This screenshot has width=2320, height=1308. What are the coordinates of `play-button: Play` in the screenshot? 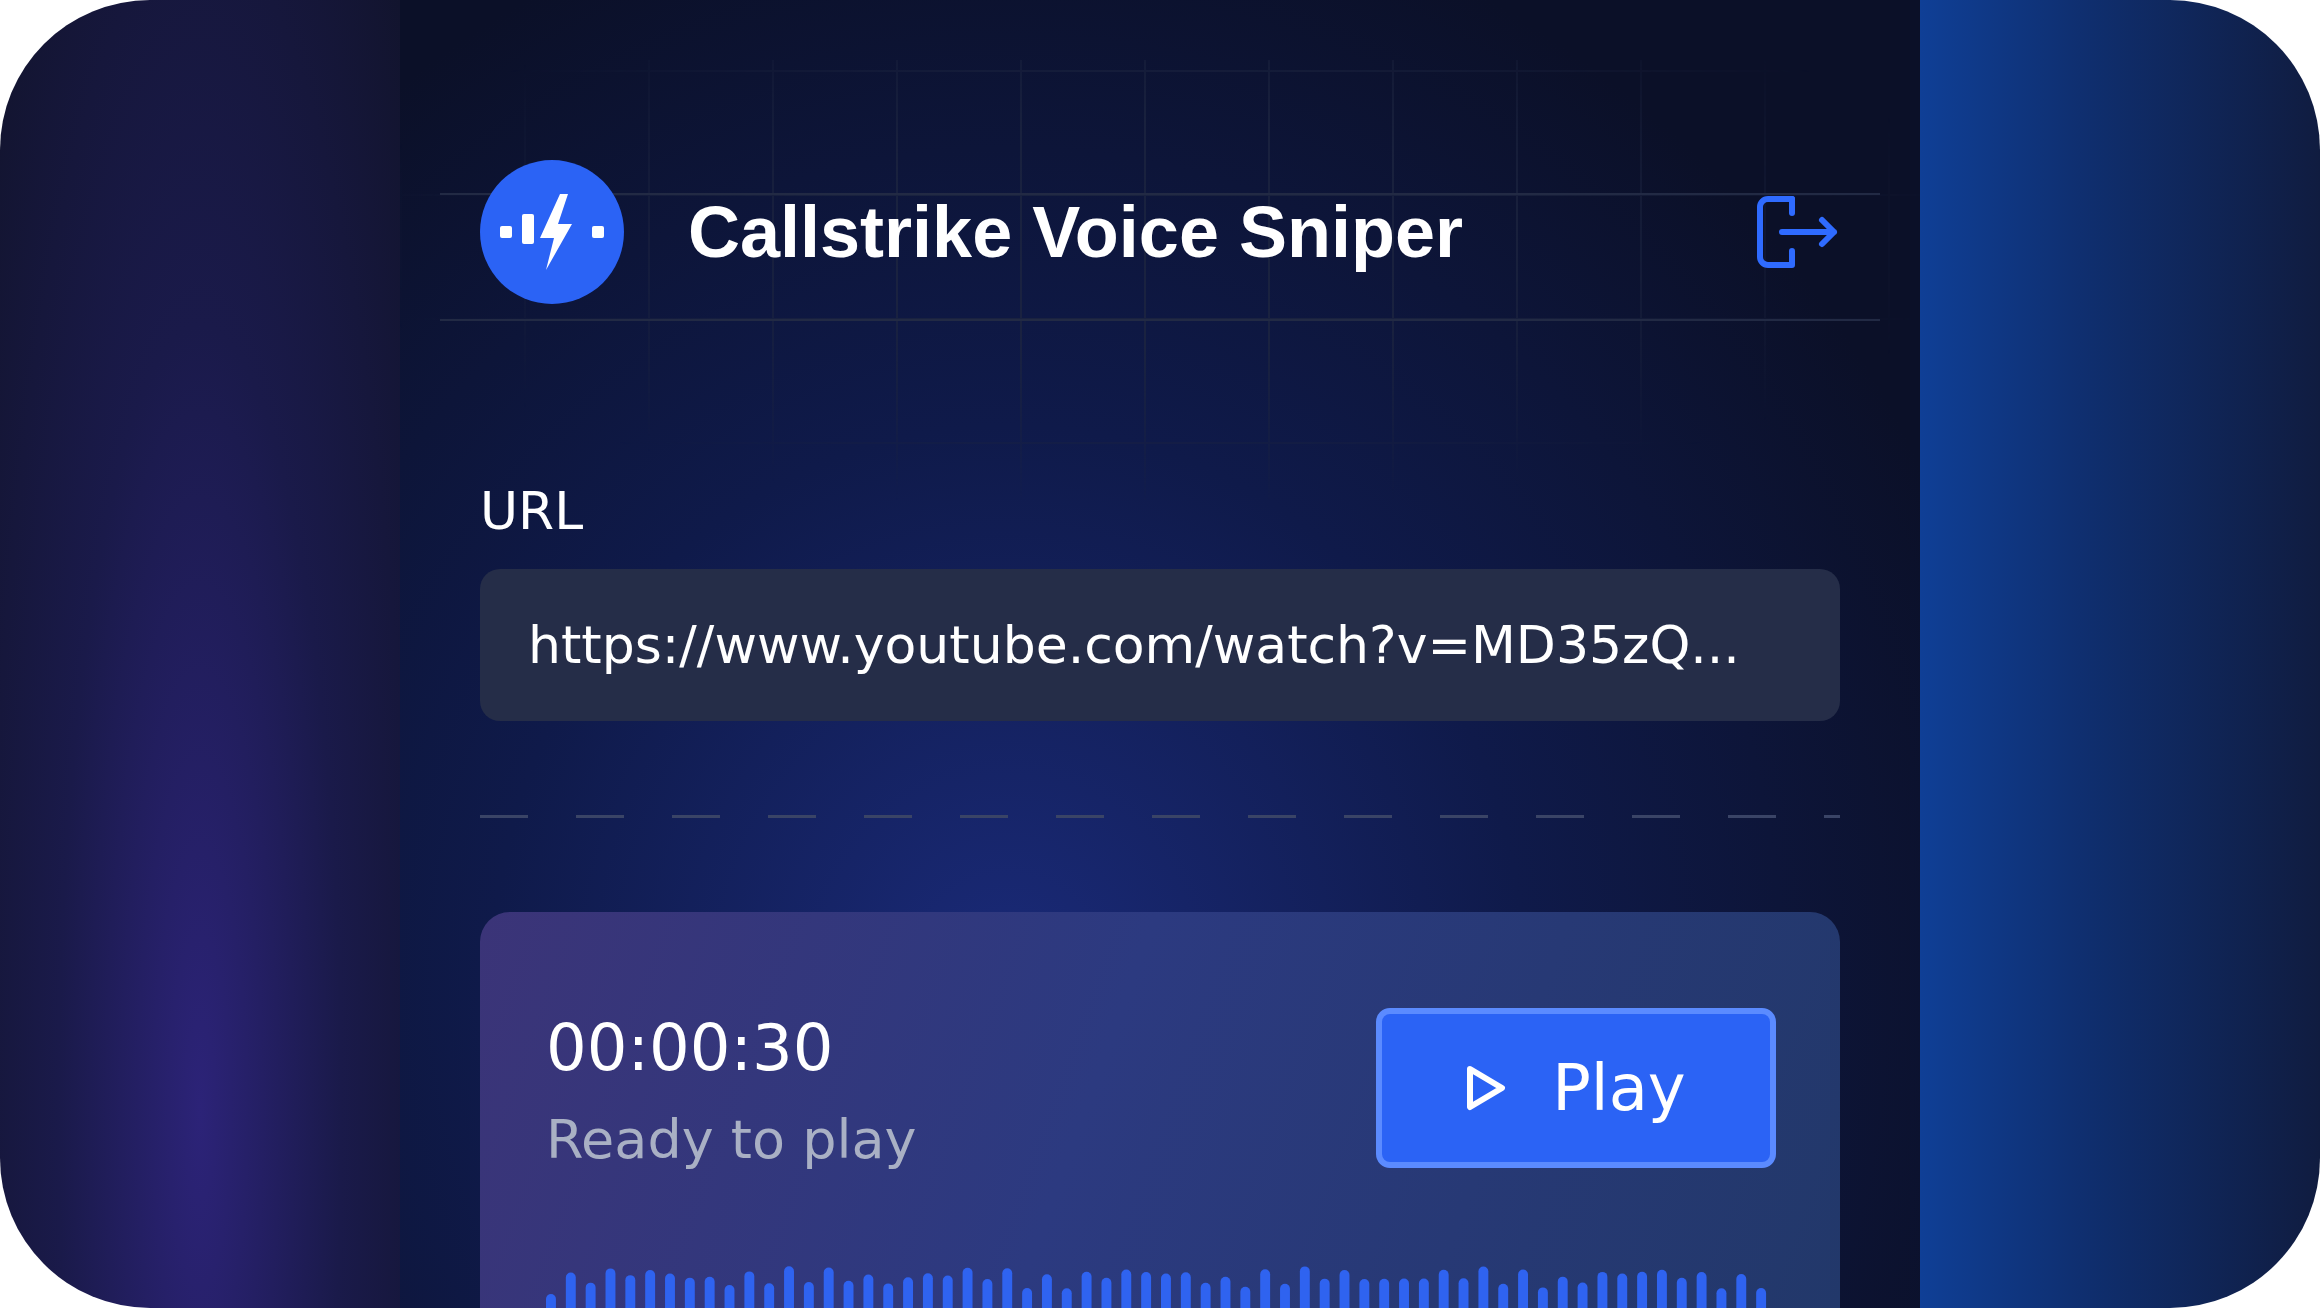 It's located at (1576, 1088).